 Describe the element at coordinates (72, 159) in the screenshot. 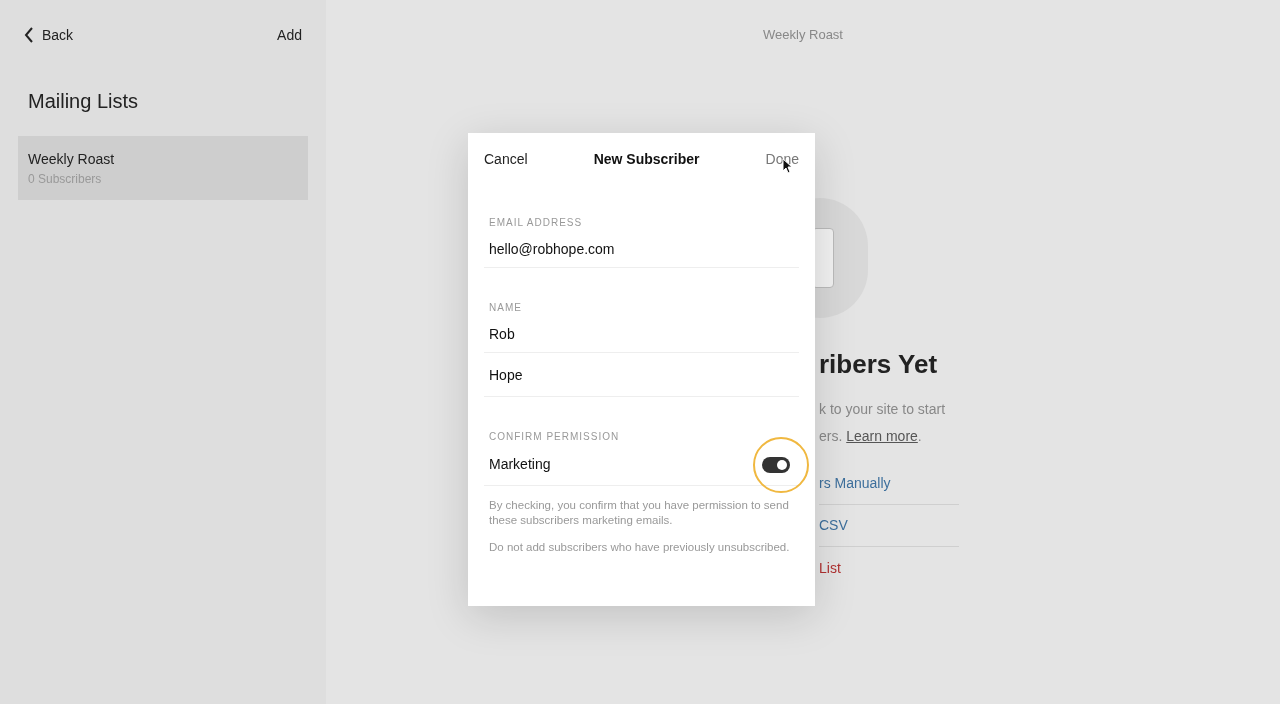

I see `list-name: Weekly Roast` at that location.